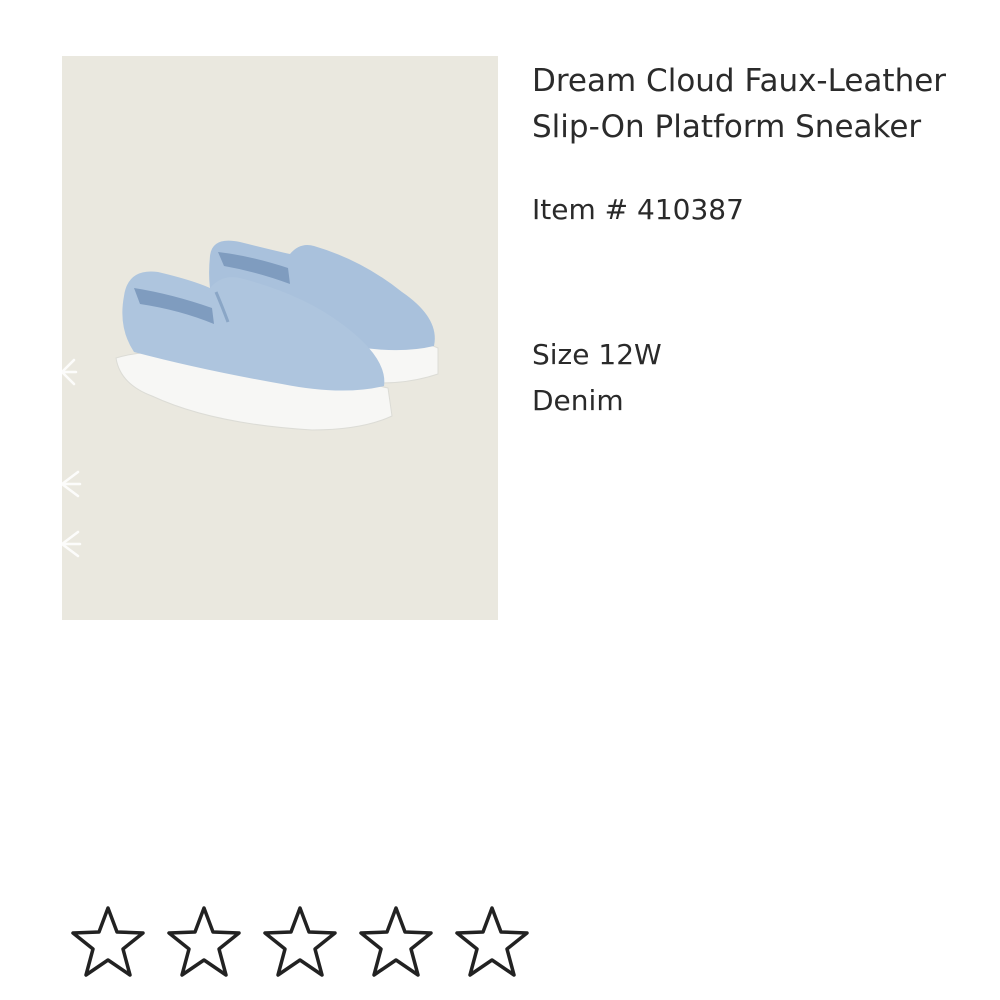  I want to click on sneaker-photo, so click(250, 399).